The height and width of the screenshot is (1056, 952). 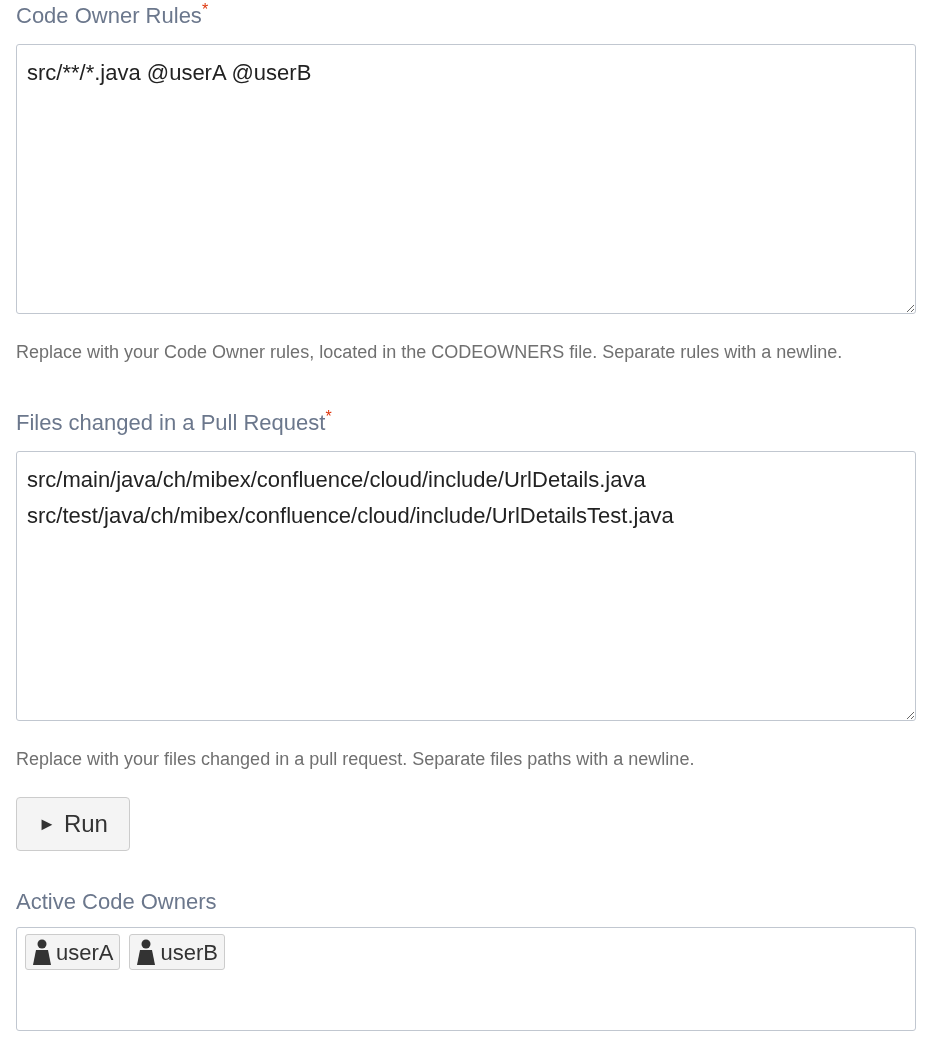 I want to click on help-text: Replace with your files changed in a pull request. Separate files paths with a newline., so click(x=356, y=759).